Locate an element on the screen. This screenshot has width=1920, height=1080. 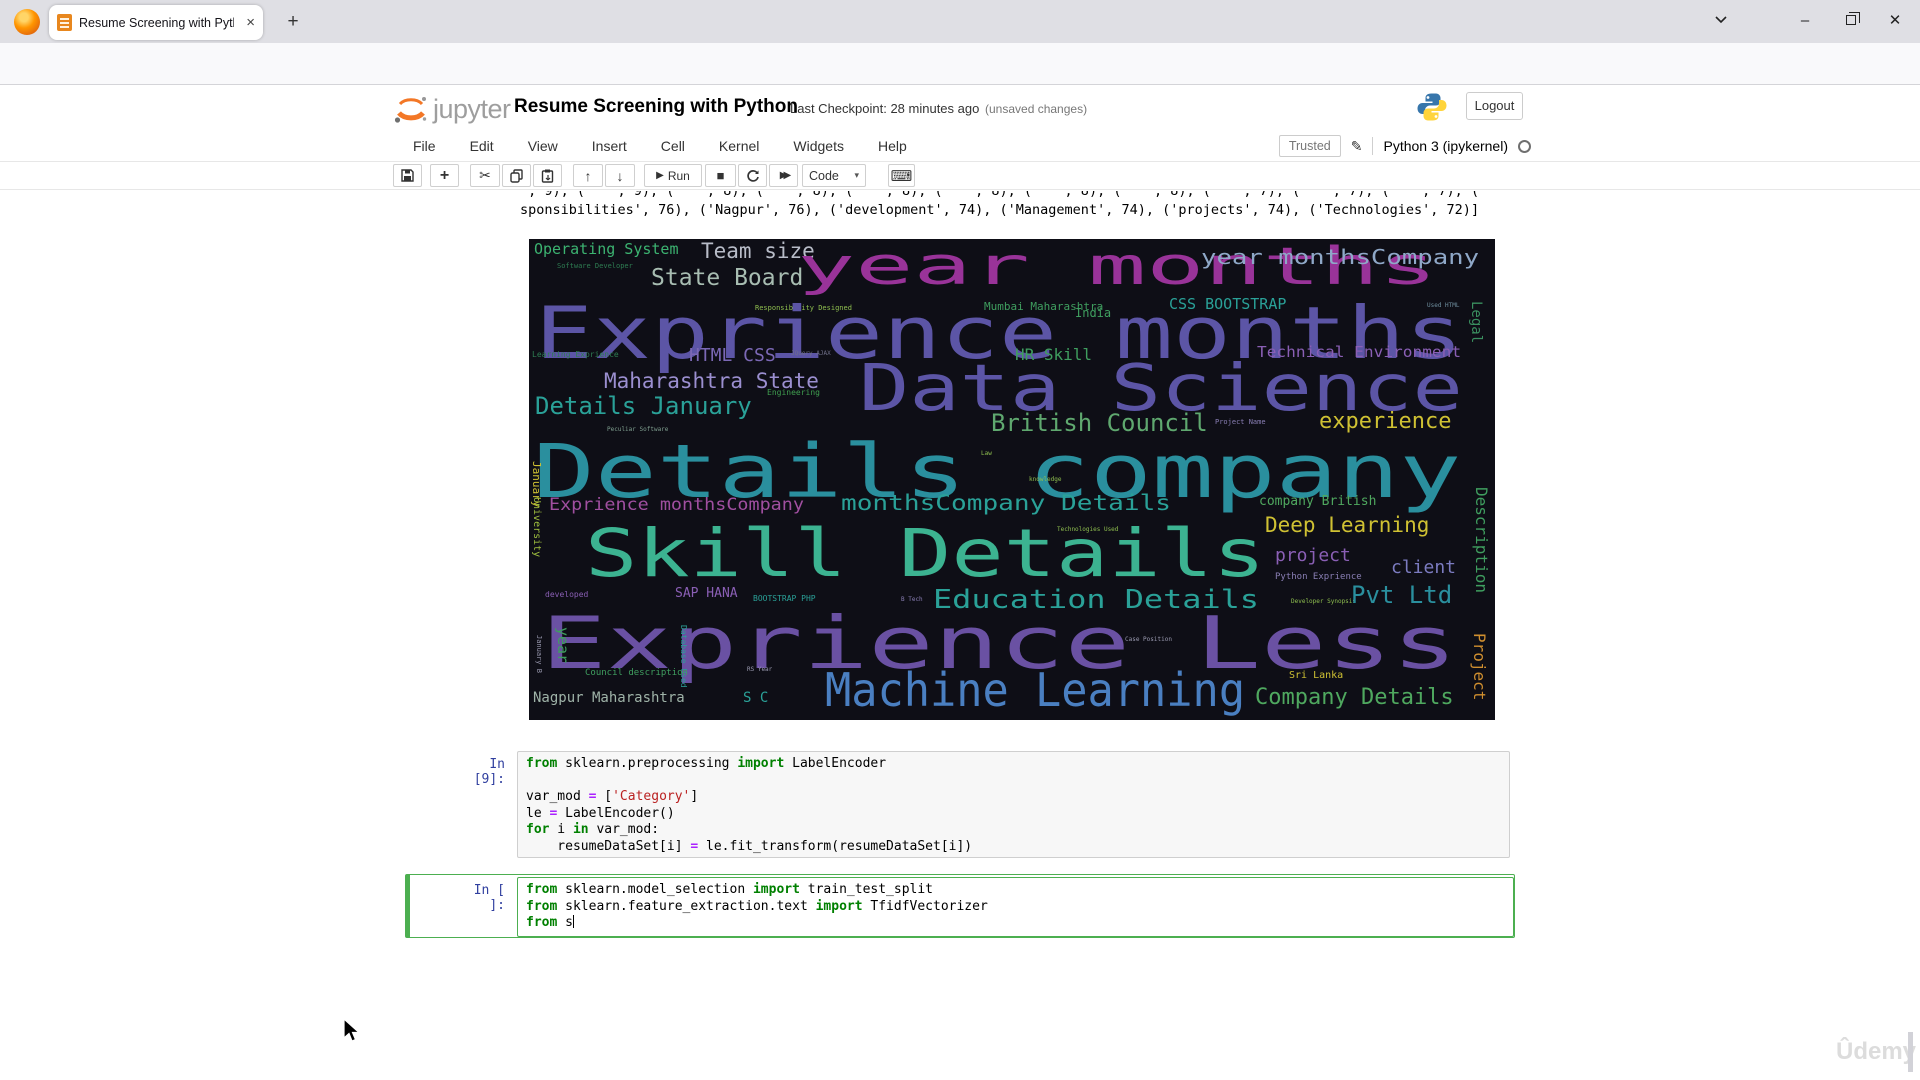
wordcloud-word: HTML CSS is located at coordinates (732, 355).